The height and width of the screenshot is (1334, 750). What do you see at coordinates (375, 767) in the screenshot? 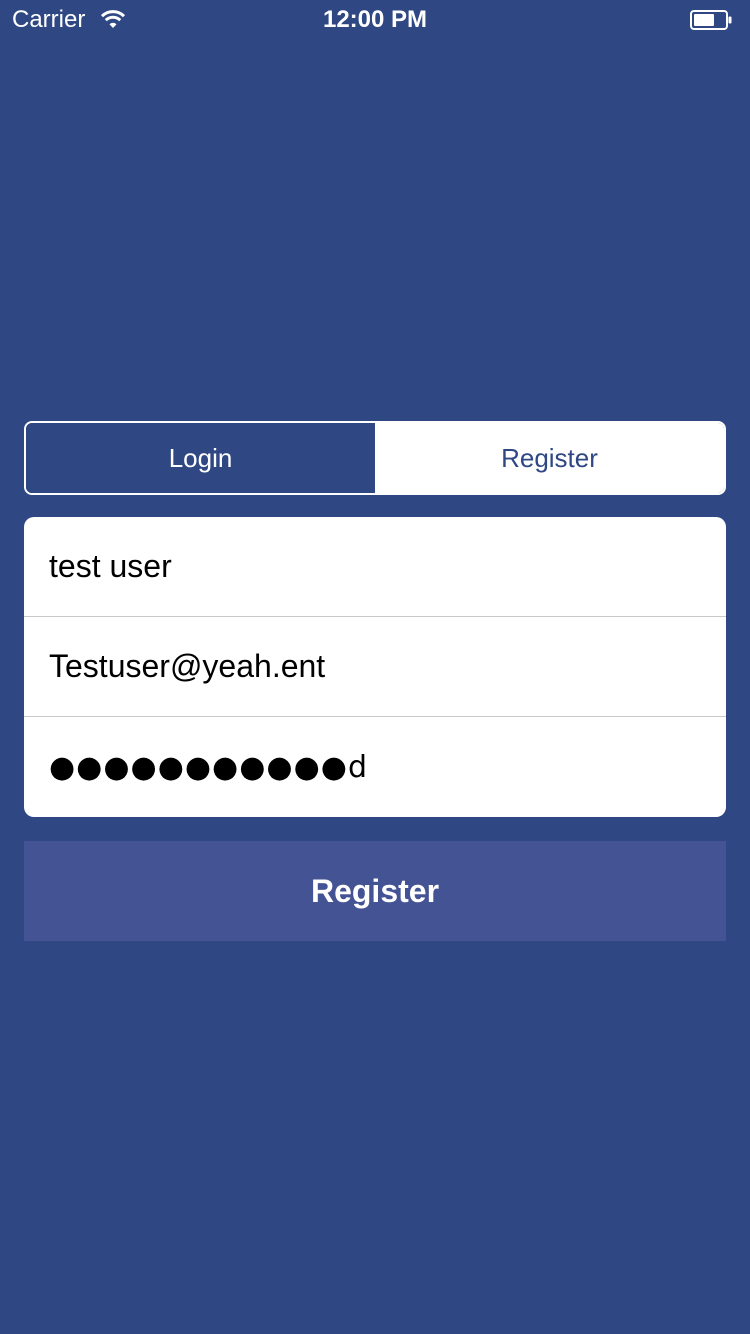
I see `password-field-row: ●●●●●●●●●●●d` at bounding box center [375, 767].